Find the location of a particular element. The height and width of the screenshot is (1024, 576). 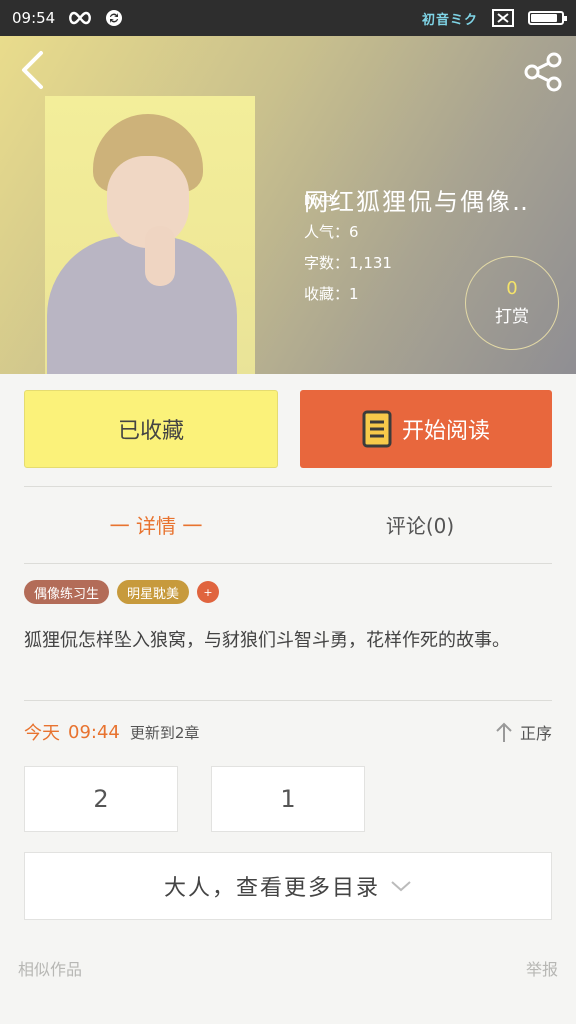

sort-button: 正序 is located at coordinates (523, 732).